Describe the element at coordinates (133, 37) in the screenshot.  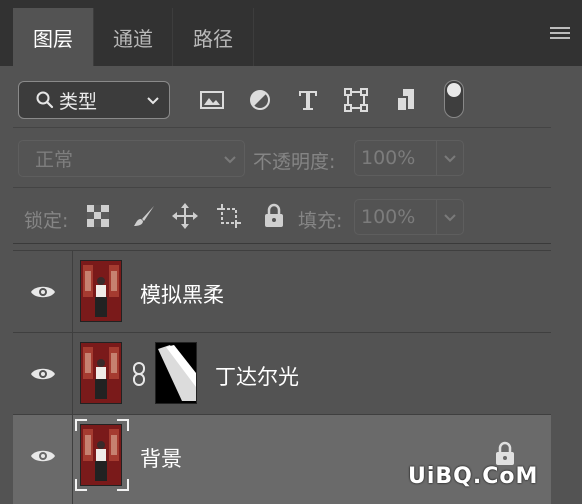
I see `tab-channels: 通道` at that location.